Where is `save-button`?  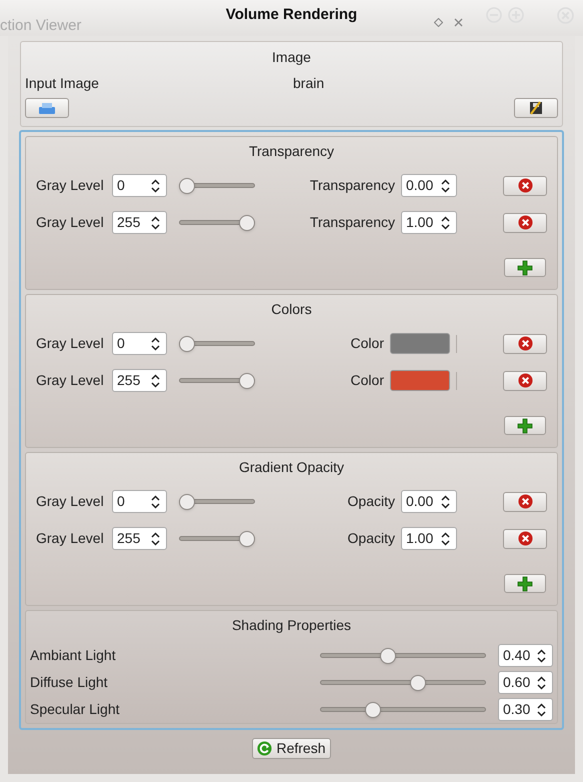 save-button is located at coordinates (536, 108).